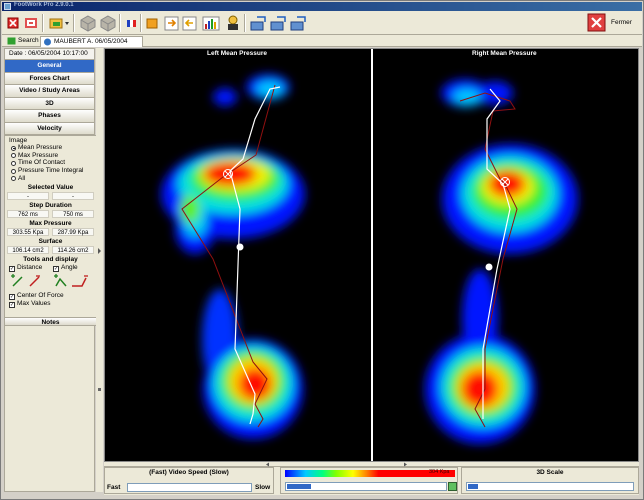 This screenshot has width=644, height=500. I want to click on radio-pressure-time-integral: Pressure Time Integral, so click(50, 171).